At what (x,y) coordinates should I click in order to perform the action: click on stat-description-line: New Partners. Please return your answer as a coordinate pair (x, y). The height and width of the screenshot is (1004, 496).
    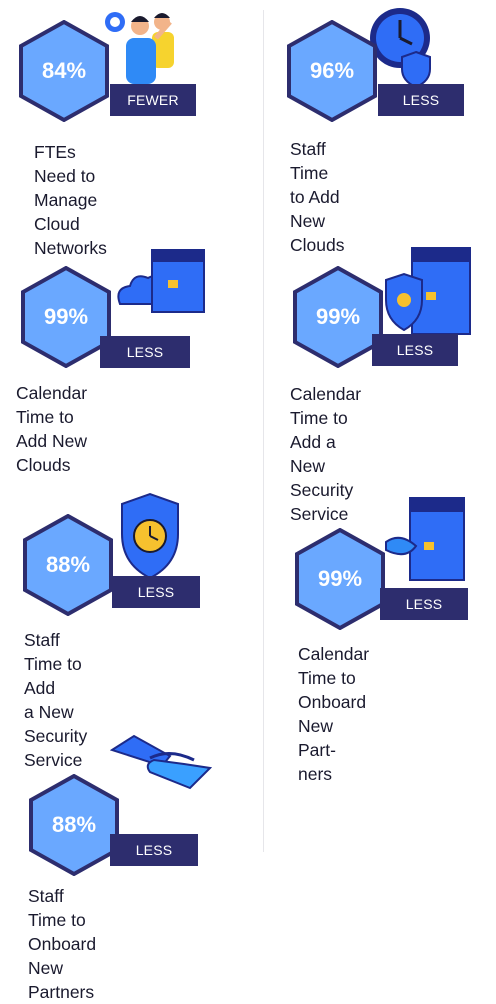
    Looking at the image, I should click on (61, 980).